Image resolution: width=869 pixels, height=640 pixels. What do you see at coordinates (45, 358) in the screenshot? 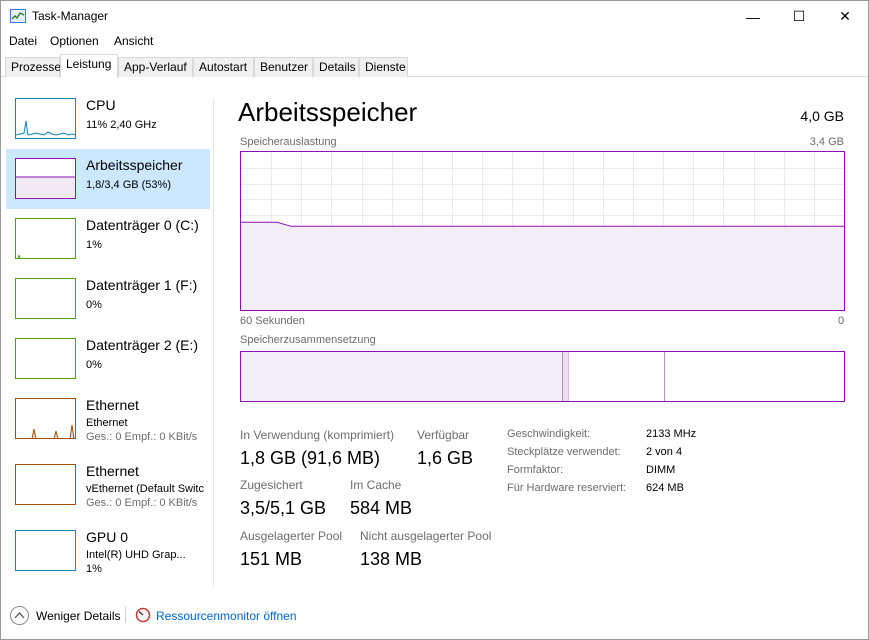
I see `disk-2-thumbnail-graph` at bounding box center [45, 358].